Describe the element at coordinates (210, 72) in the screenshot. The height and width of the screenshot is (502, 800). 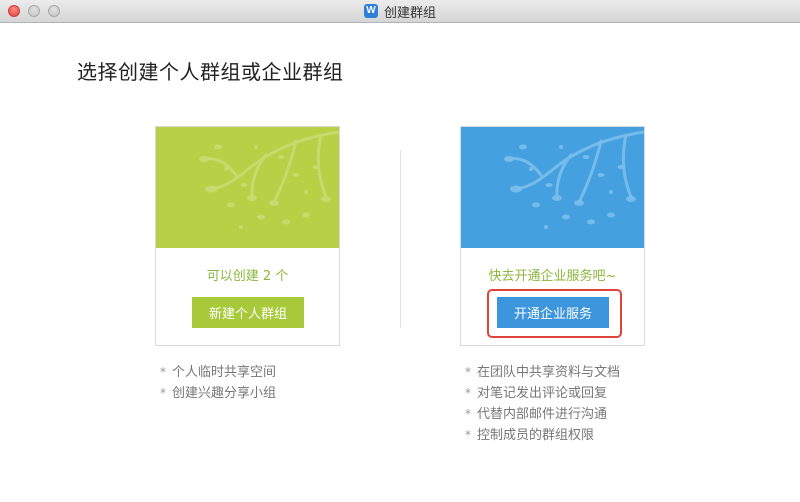
I see `page-title: 选择创建个人群组或企业群组` at that location.